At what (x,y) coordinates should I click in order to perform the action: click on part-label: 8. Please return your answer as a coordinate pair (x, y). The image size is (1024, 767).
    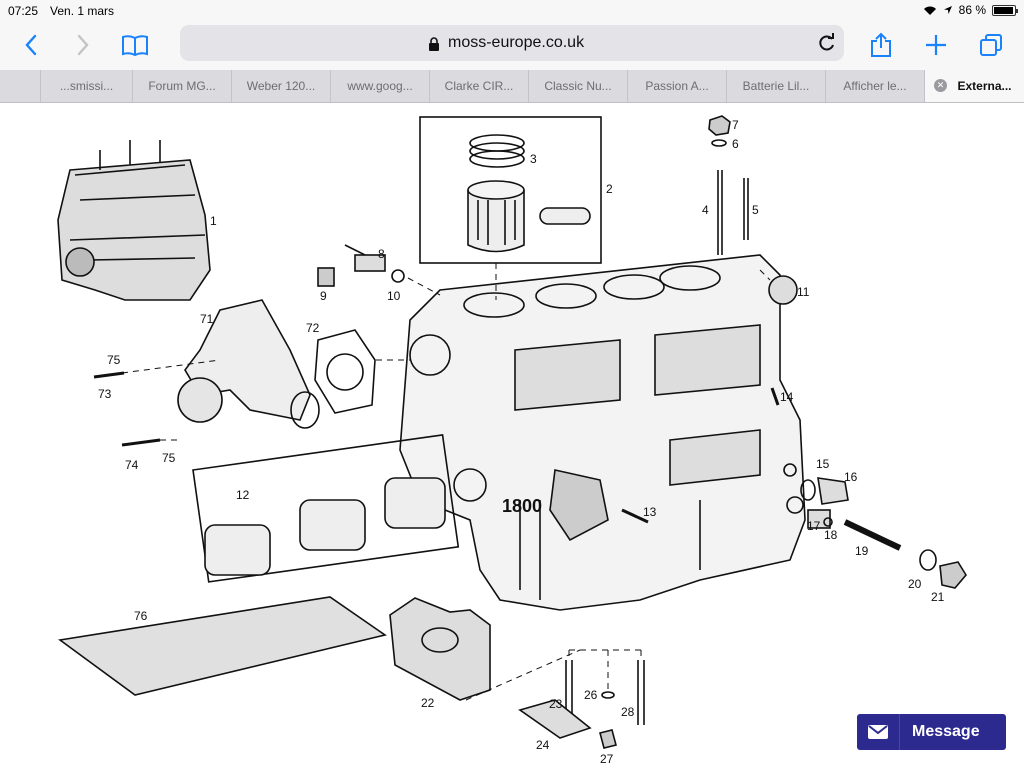
    Looking at the image, I should click on (381, 254).